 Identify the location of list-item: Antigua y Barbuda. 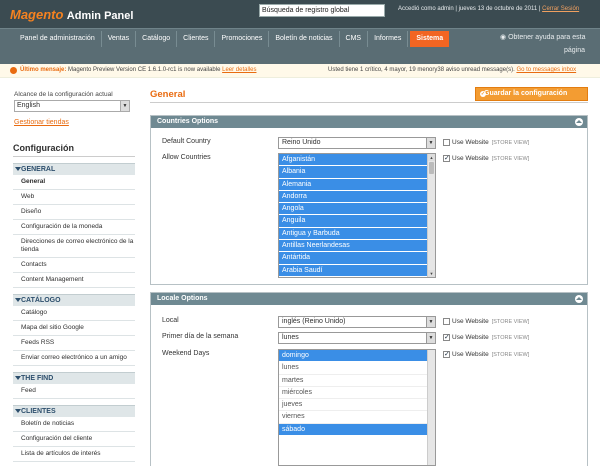
(357, 234).